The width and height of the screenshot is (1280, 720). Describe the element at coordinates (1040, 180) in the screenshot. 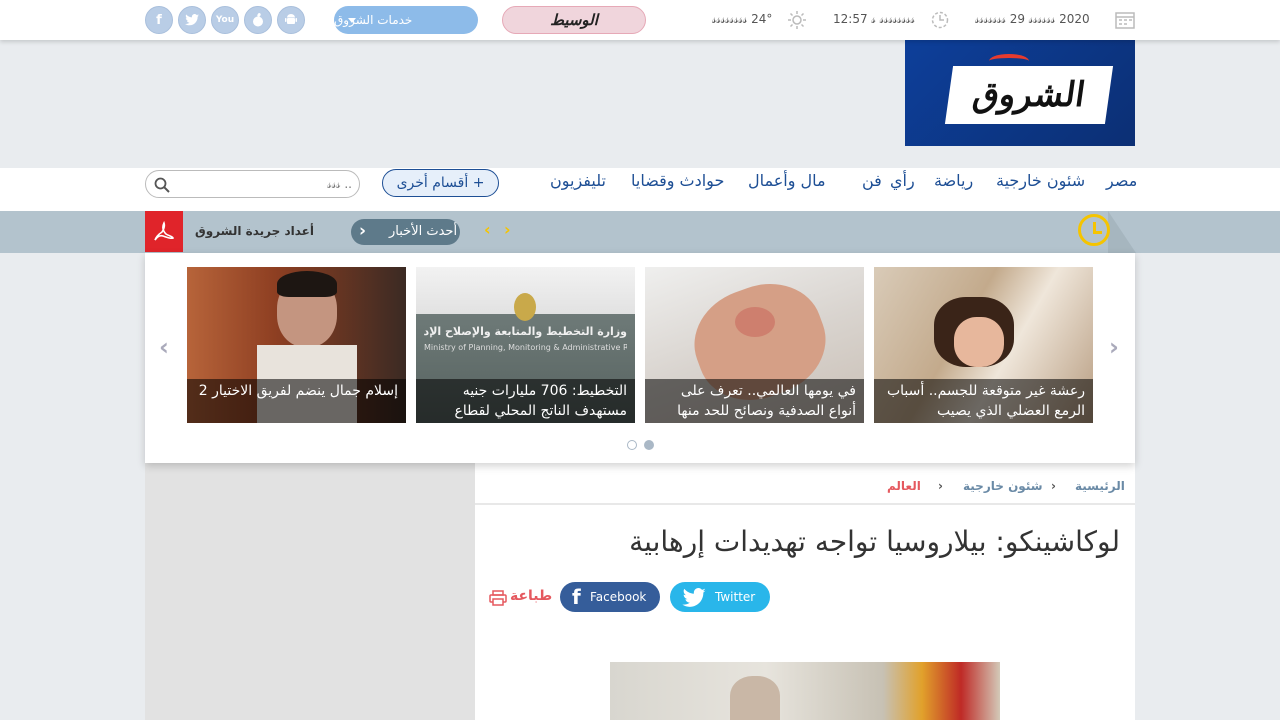

I see `nav-item-foreign-affairs: شئون خارجية` at that location.